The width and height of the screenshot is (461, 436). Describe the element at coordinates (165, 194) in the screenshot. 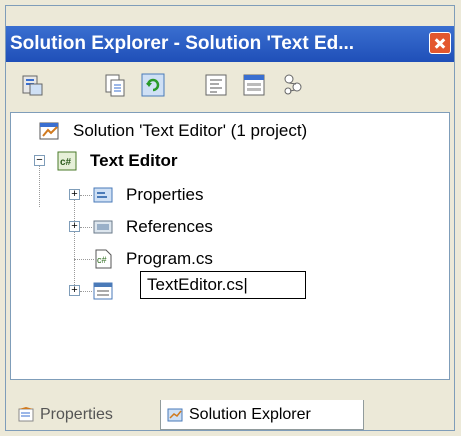

I see `tree-item-label: Properties` at that location.